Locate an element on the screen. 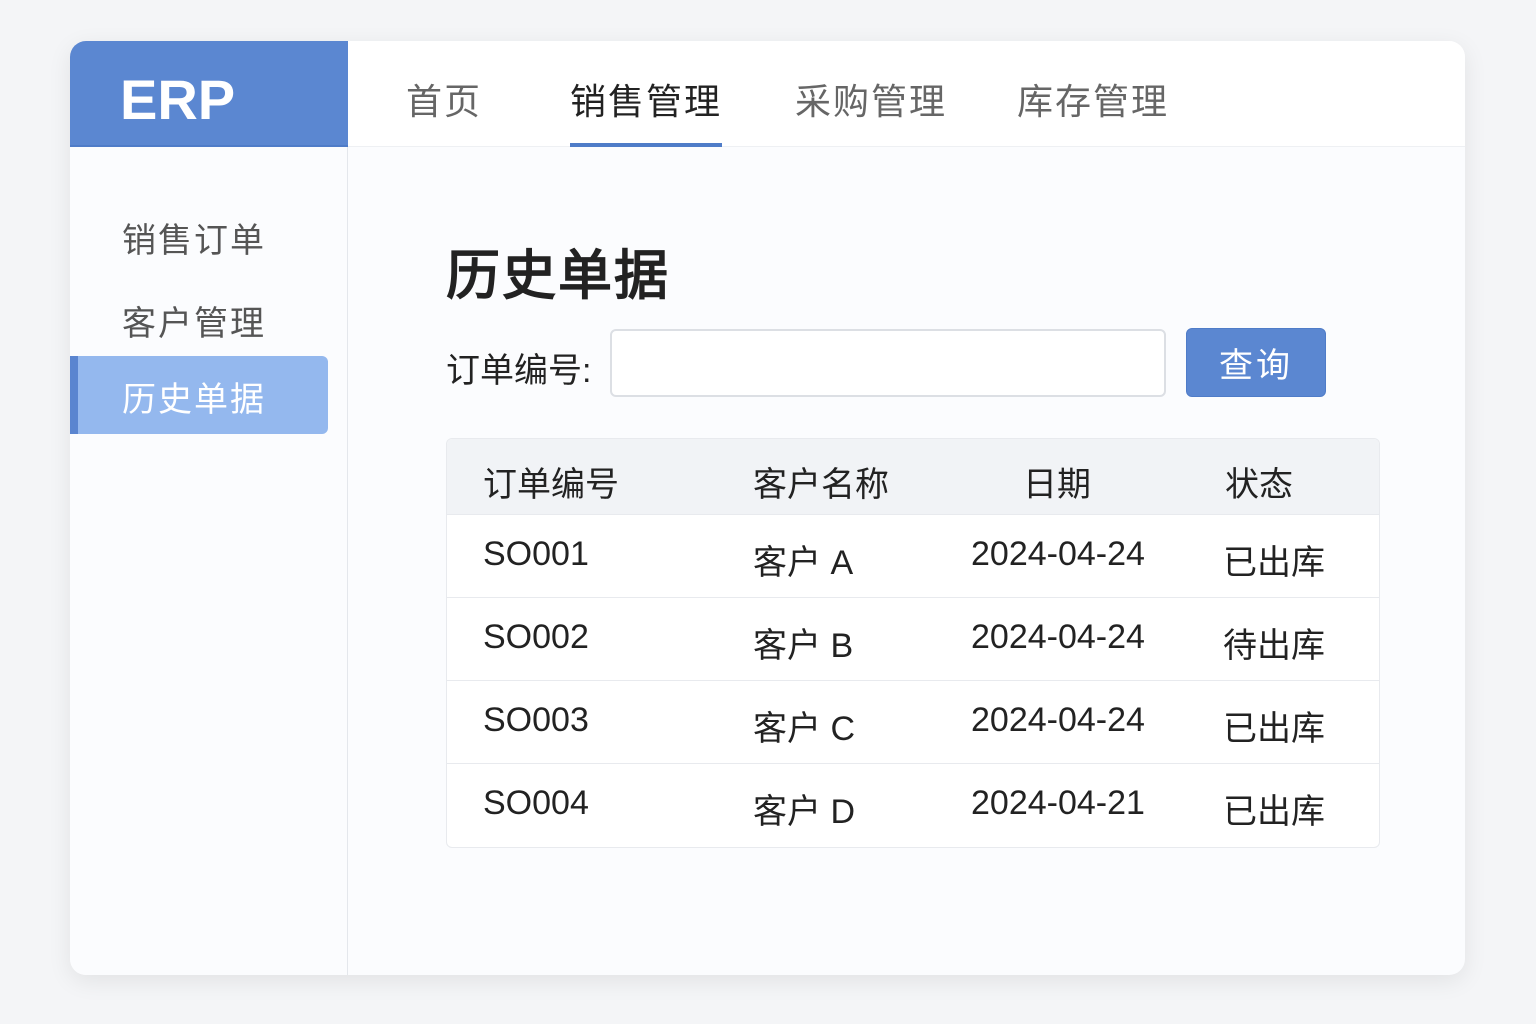 This screenshot has width=1536, height=1024. sidebar-item-history: 历史单据 is located at coordinates (199, 395).